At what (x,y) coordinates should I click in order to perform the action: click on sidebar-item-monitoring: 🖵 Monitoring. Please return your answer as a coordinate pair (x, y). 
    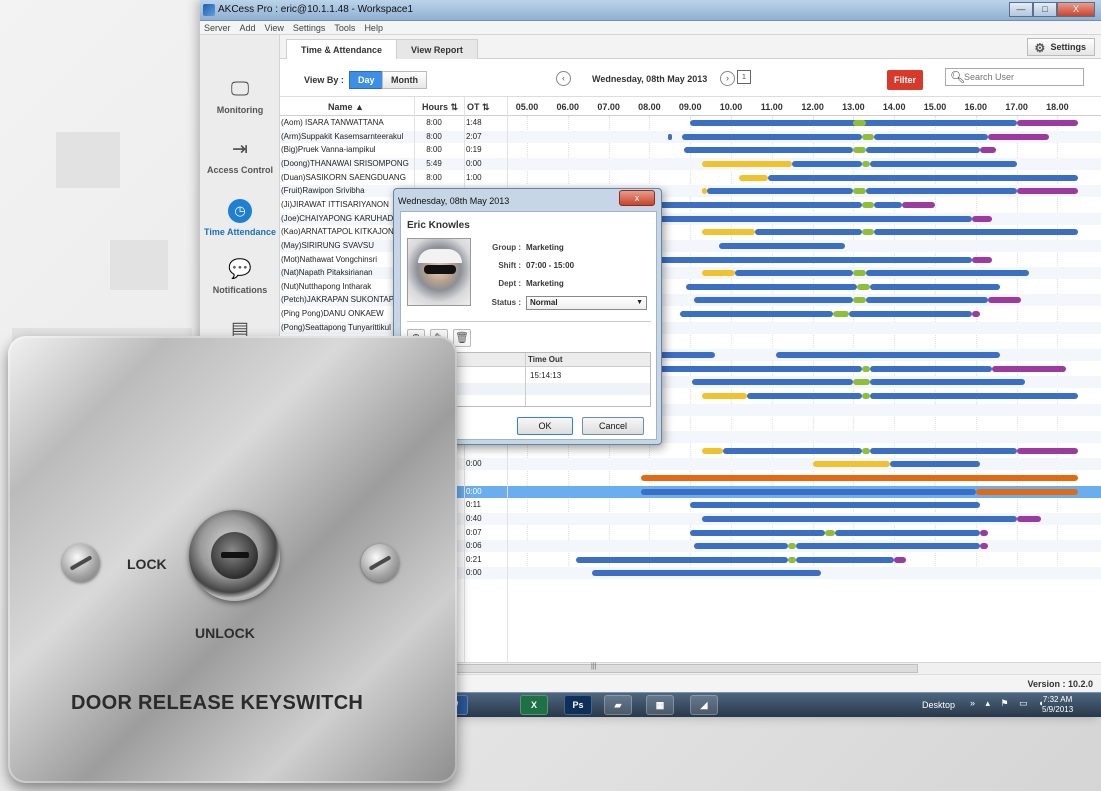
    Looking at the image, I should click on (240, 104).